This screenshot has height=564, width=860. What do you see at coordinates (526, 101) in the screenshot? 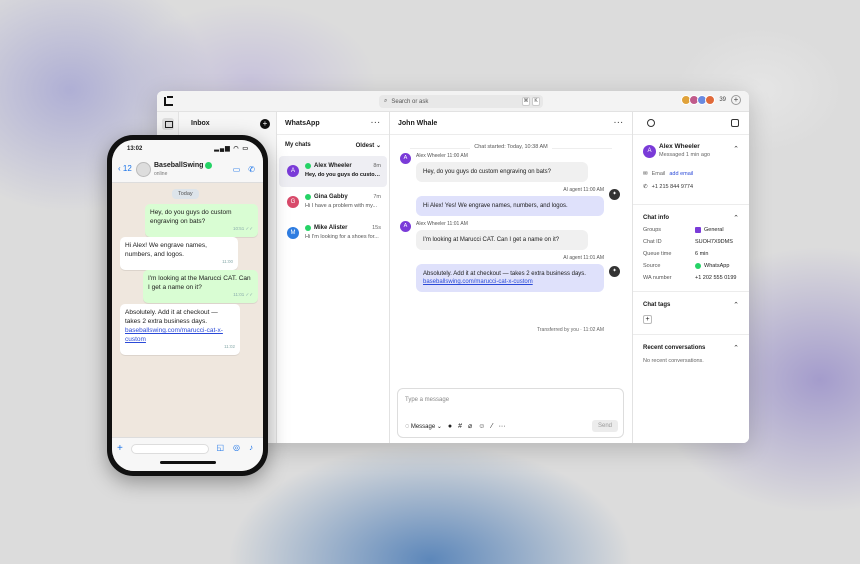
I see `shortcut-key-cmd: ⌘` at bounding box center [526, 101].